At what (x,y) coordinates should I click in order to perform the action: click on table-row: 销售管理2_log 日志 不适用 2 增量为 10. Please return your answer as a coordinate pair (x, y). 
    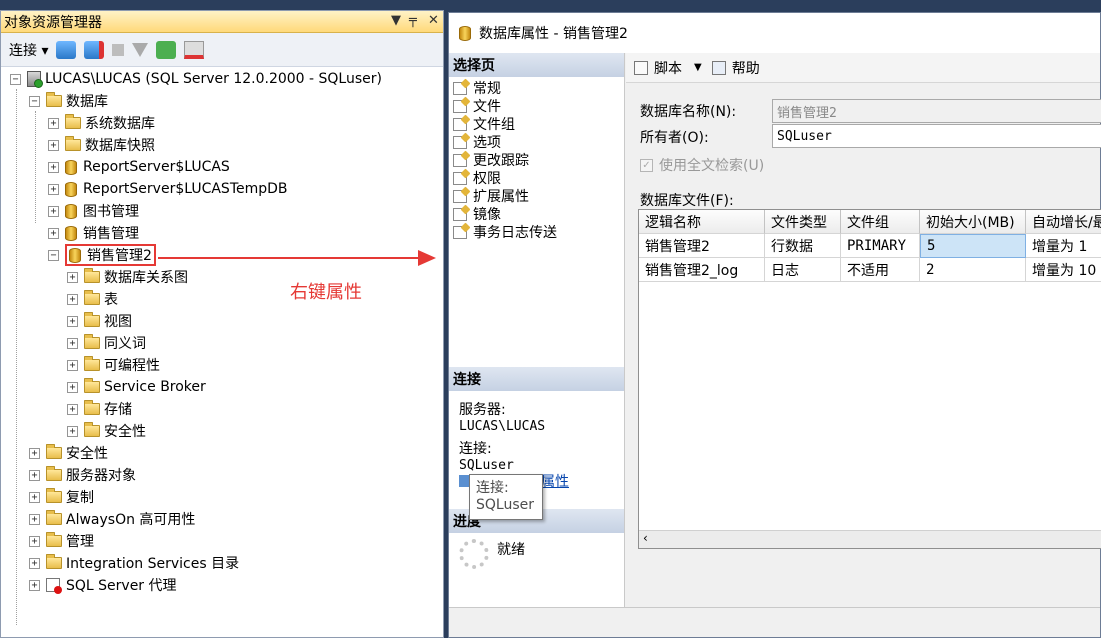
    Looking at the image, I should click on (870, 270).